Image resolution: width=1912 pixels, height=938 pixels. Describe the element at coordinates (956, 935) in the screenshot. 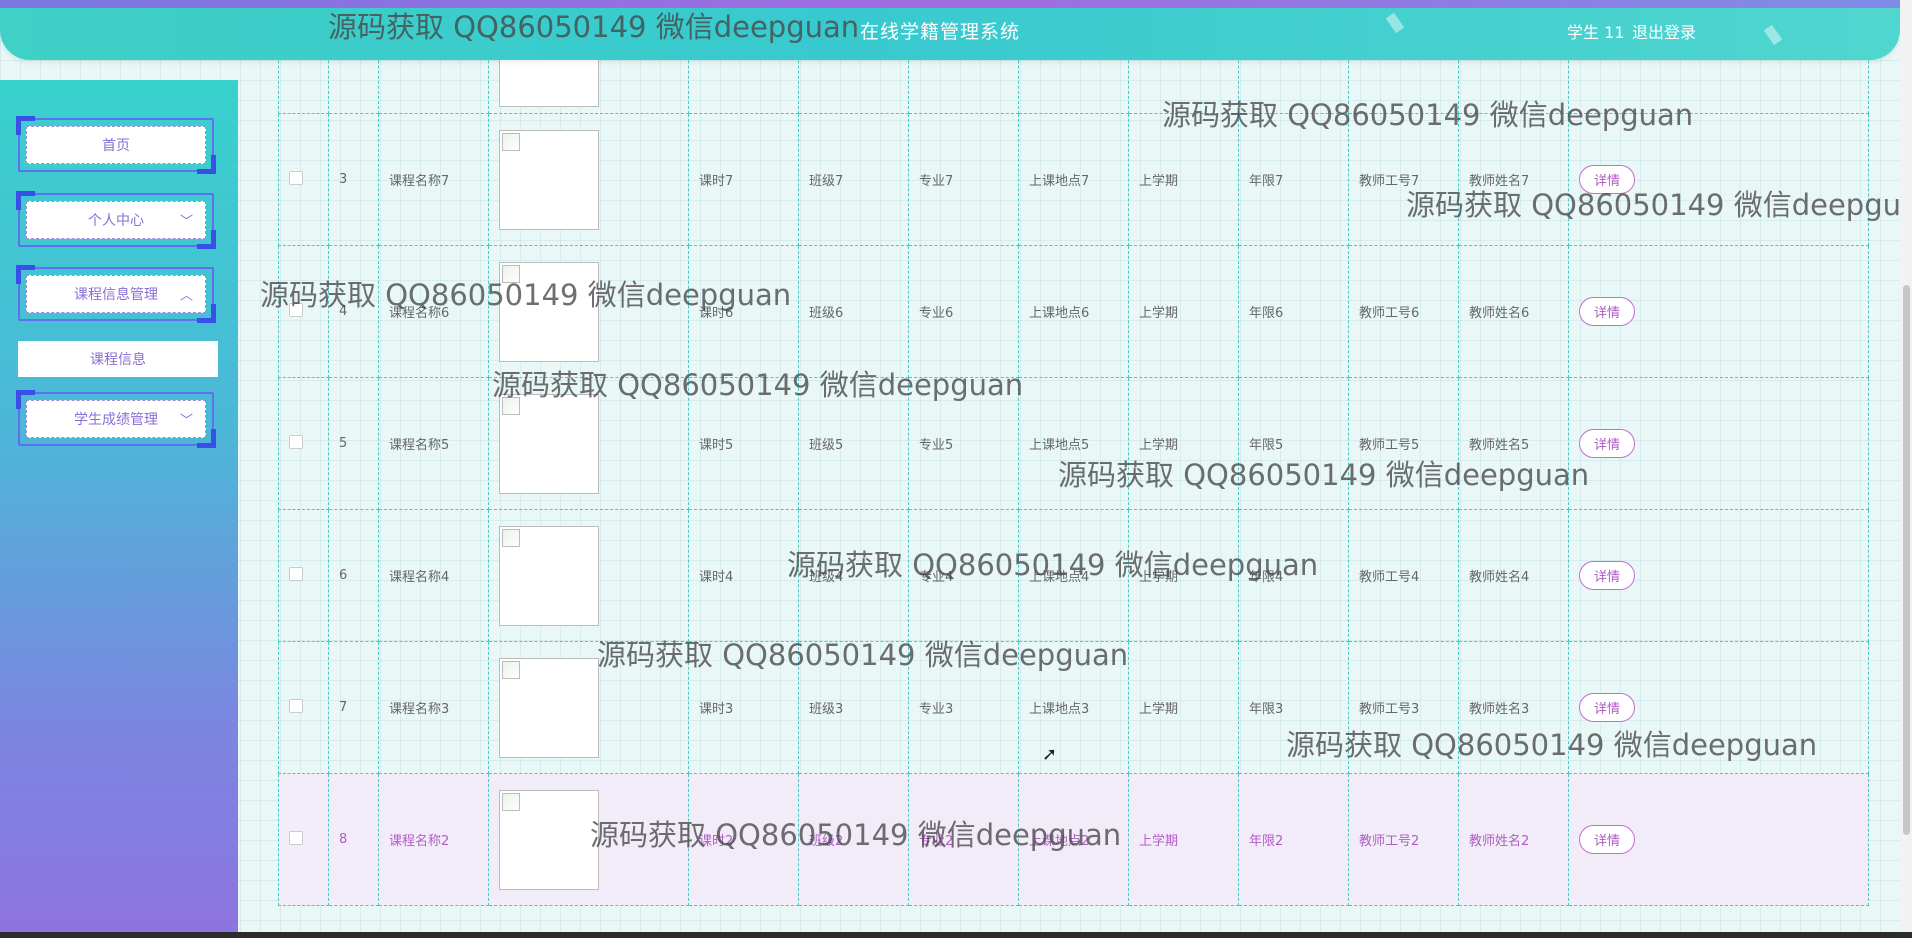

I see `bottom-edge` at that location.